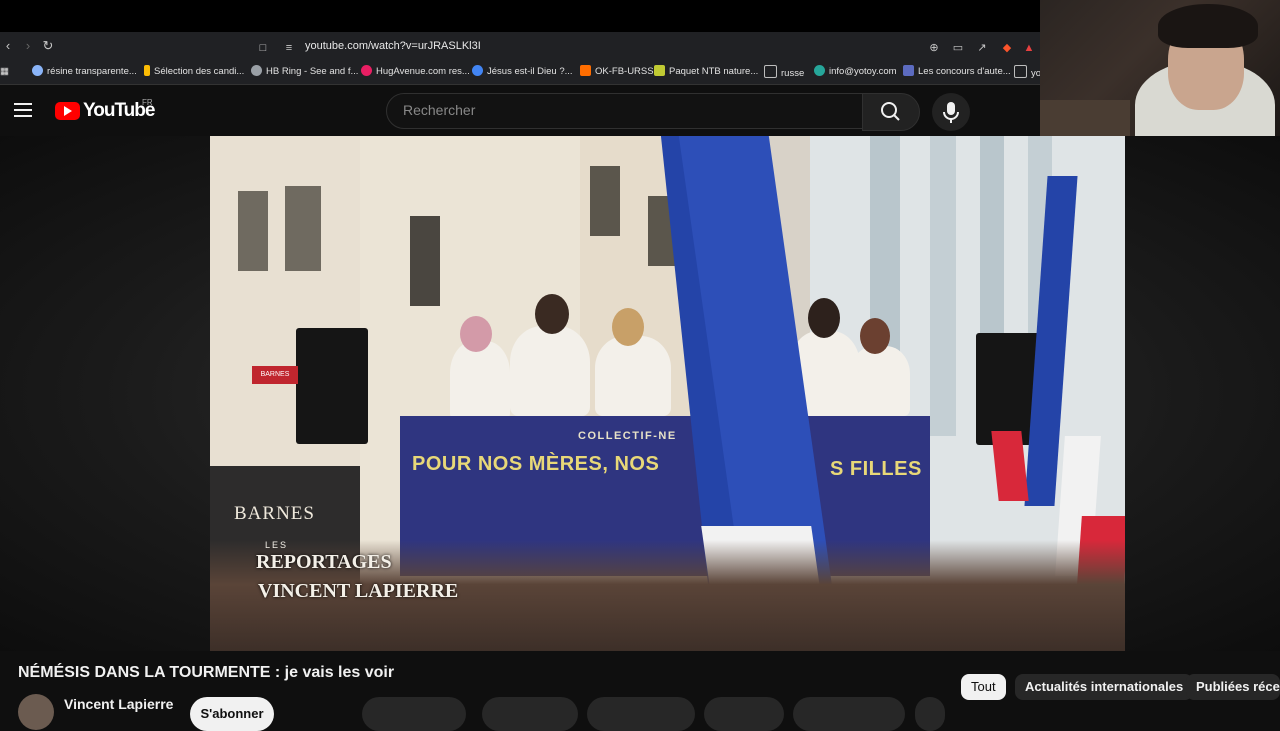 This screenshot has width=1280, height=731. Describe the element at coordinates (627, 436) in the screenshot. I see `banner-collectif-text: COLLECTIF-NE` at that location.